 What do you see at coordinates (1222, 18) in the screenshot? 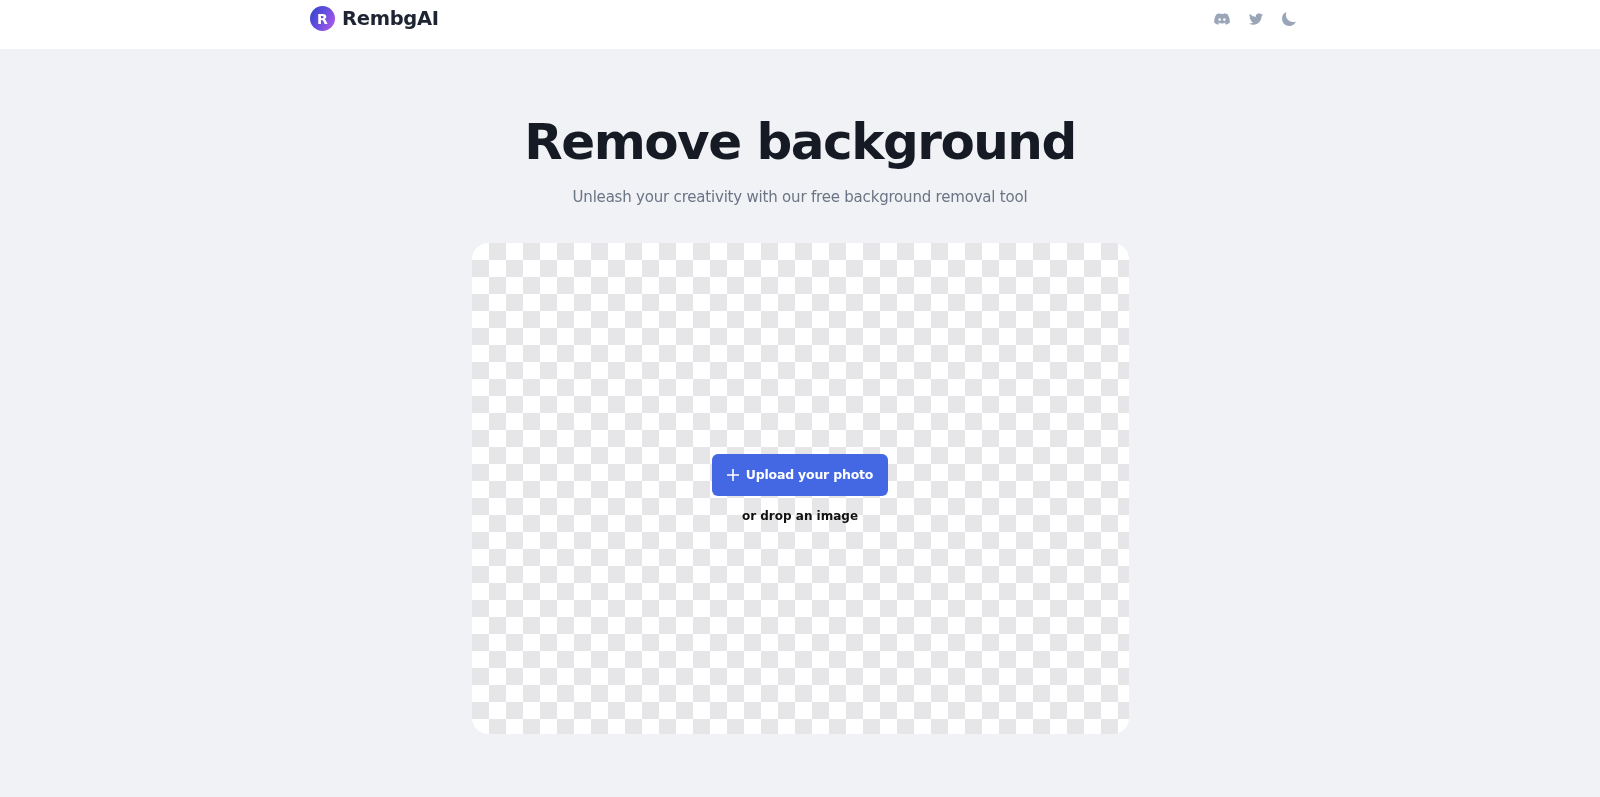
I see `controller-icon` at bounding box center [1222, 18].